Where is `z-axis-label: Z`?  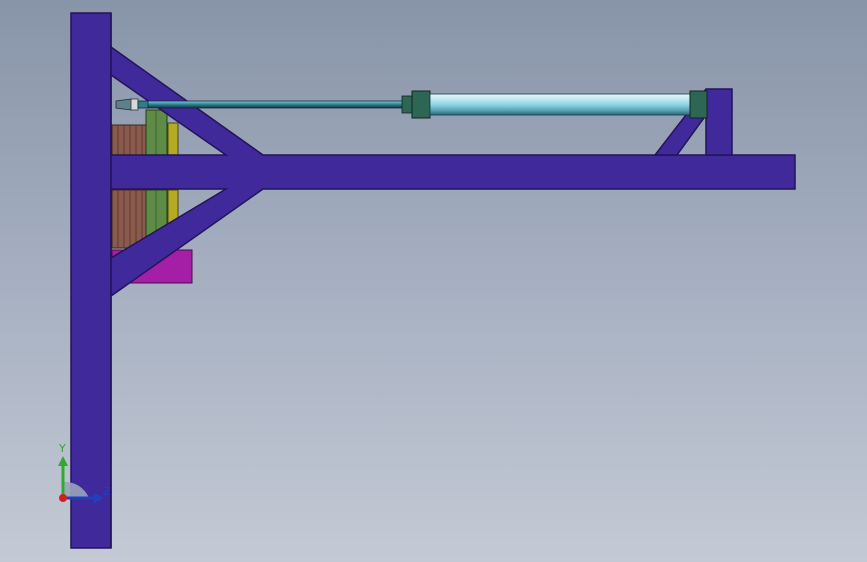 z-axis-label: Z is located at coordinates (107, 491).